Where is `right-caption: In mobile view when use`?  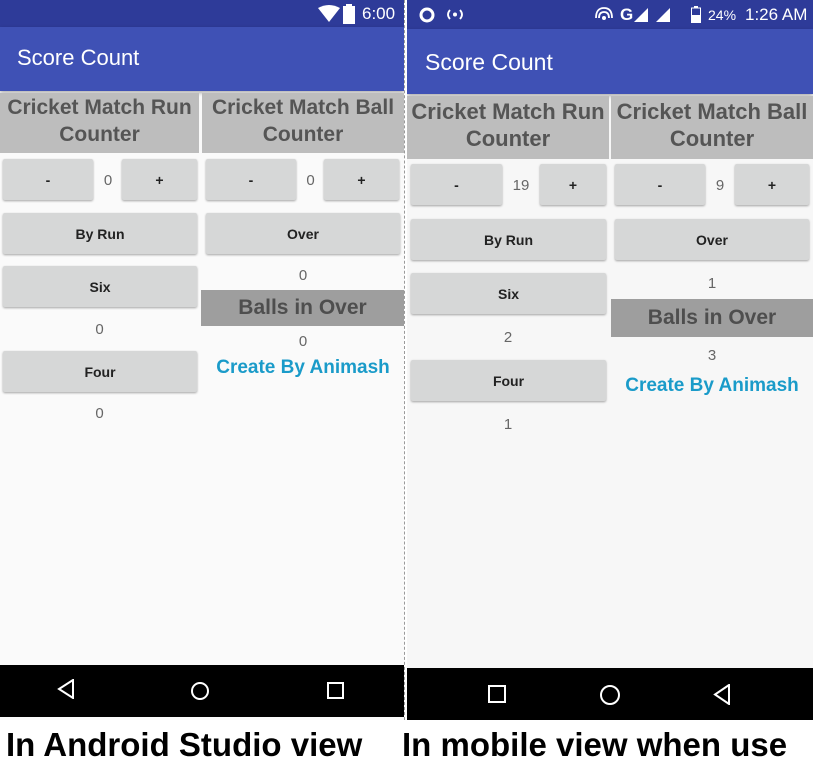 right-caption: In mobile view when use is located at coordinates (595, 744).